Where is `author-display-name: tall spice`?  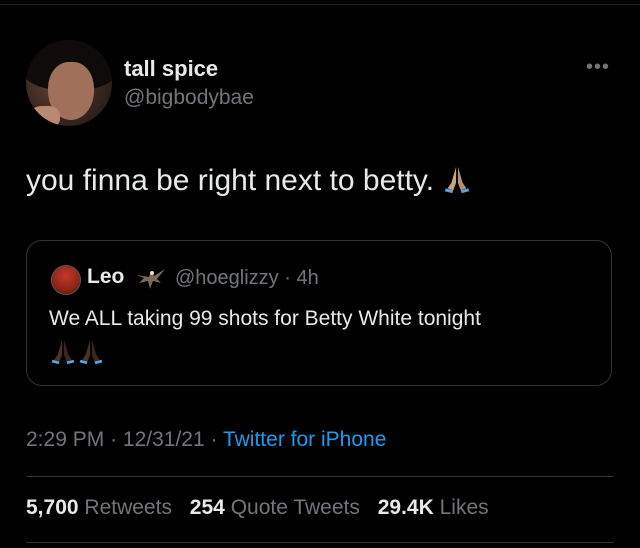 author-display-name: tall spice is located at coordinates (171, 69).